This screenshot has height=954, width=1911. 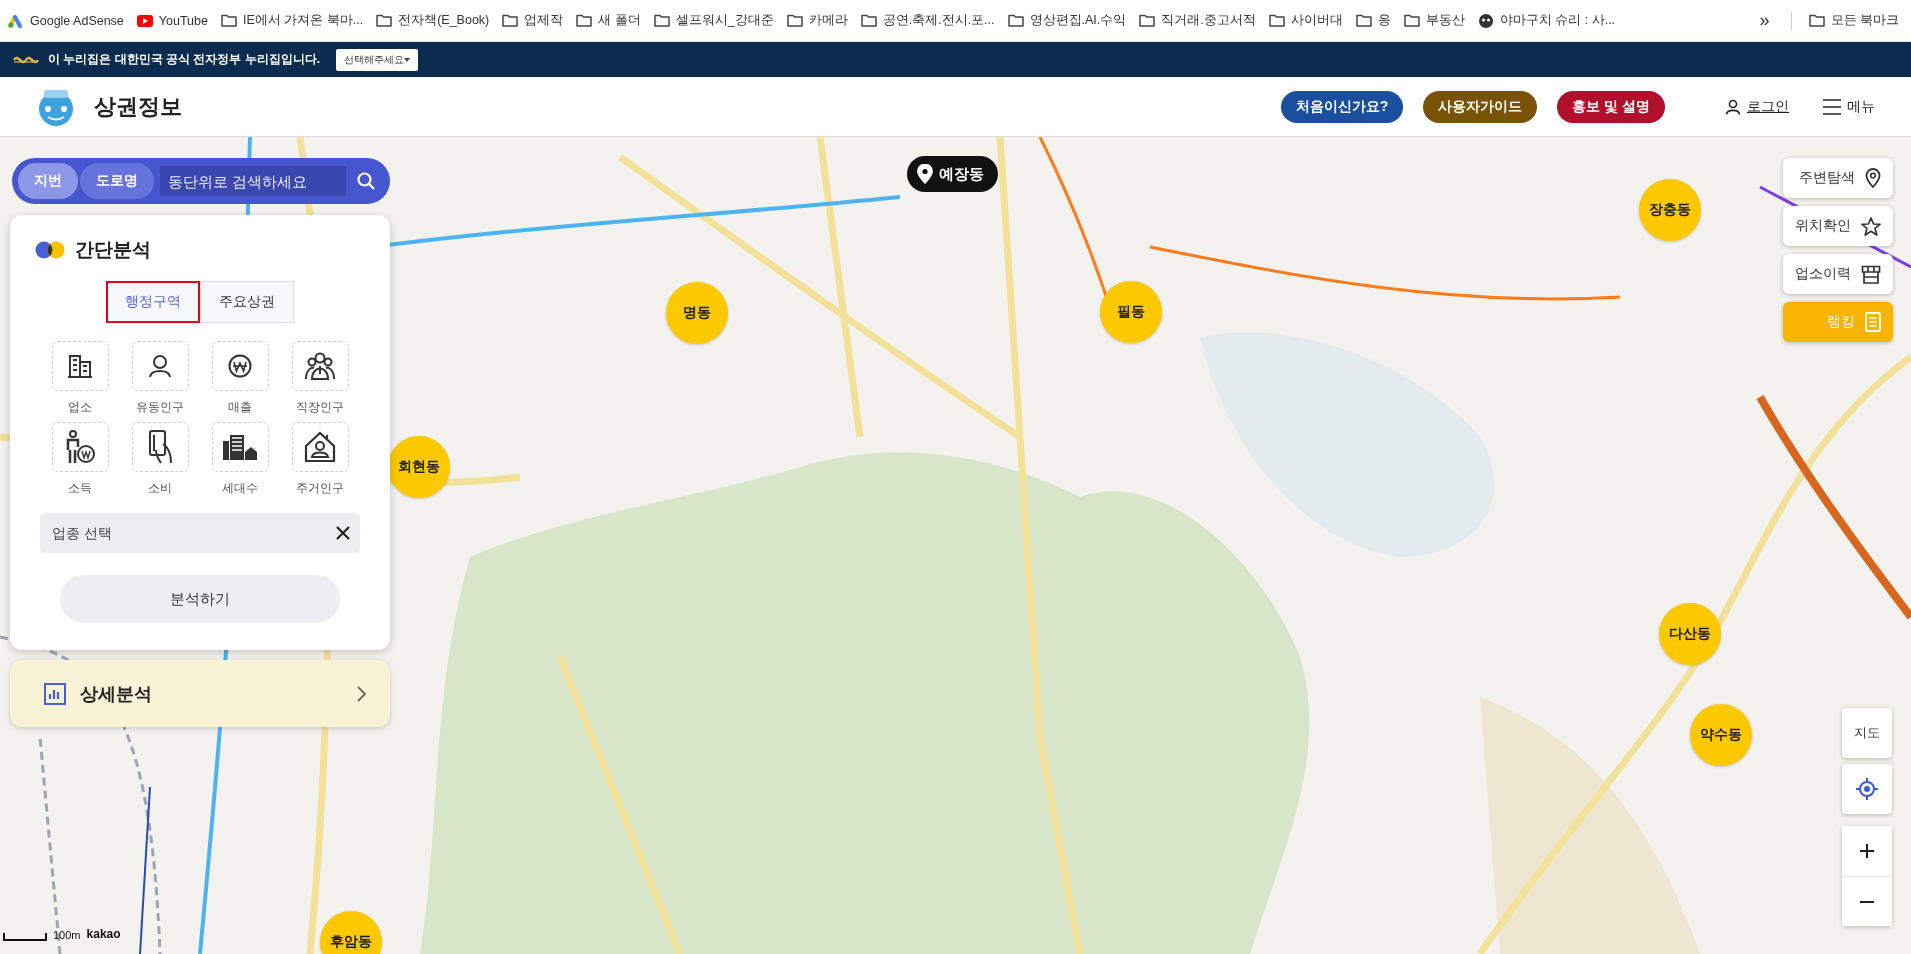 What do you see at coordinates (608, 20) in the screenshot?
I see `bookmark-item: 새 폴더` at bounding box center [608, 20].